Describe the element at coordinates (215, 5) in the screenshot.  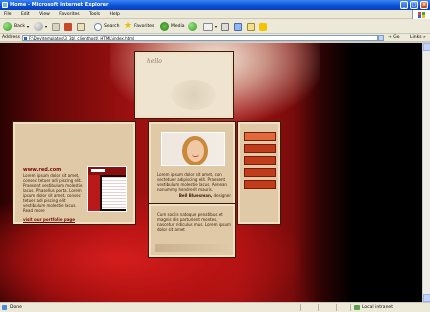
I see `window-titlebar: Home - Microsoft Internet Explorer _ □ ×` at that location.